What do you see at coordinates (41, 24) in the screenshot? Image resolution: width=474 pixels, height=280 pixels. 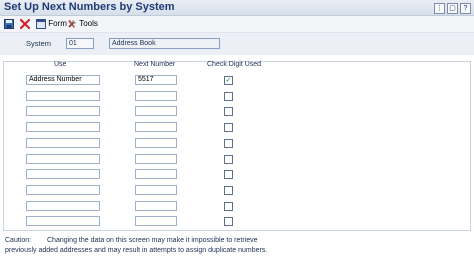 I see `form-icon` at bounding box center [41, 24].